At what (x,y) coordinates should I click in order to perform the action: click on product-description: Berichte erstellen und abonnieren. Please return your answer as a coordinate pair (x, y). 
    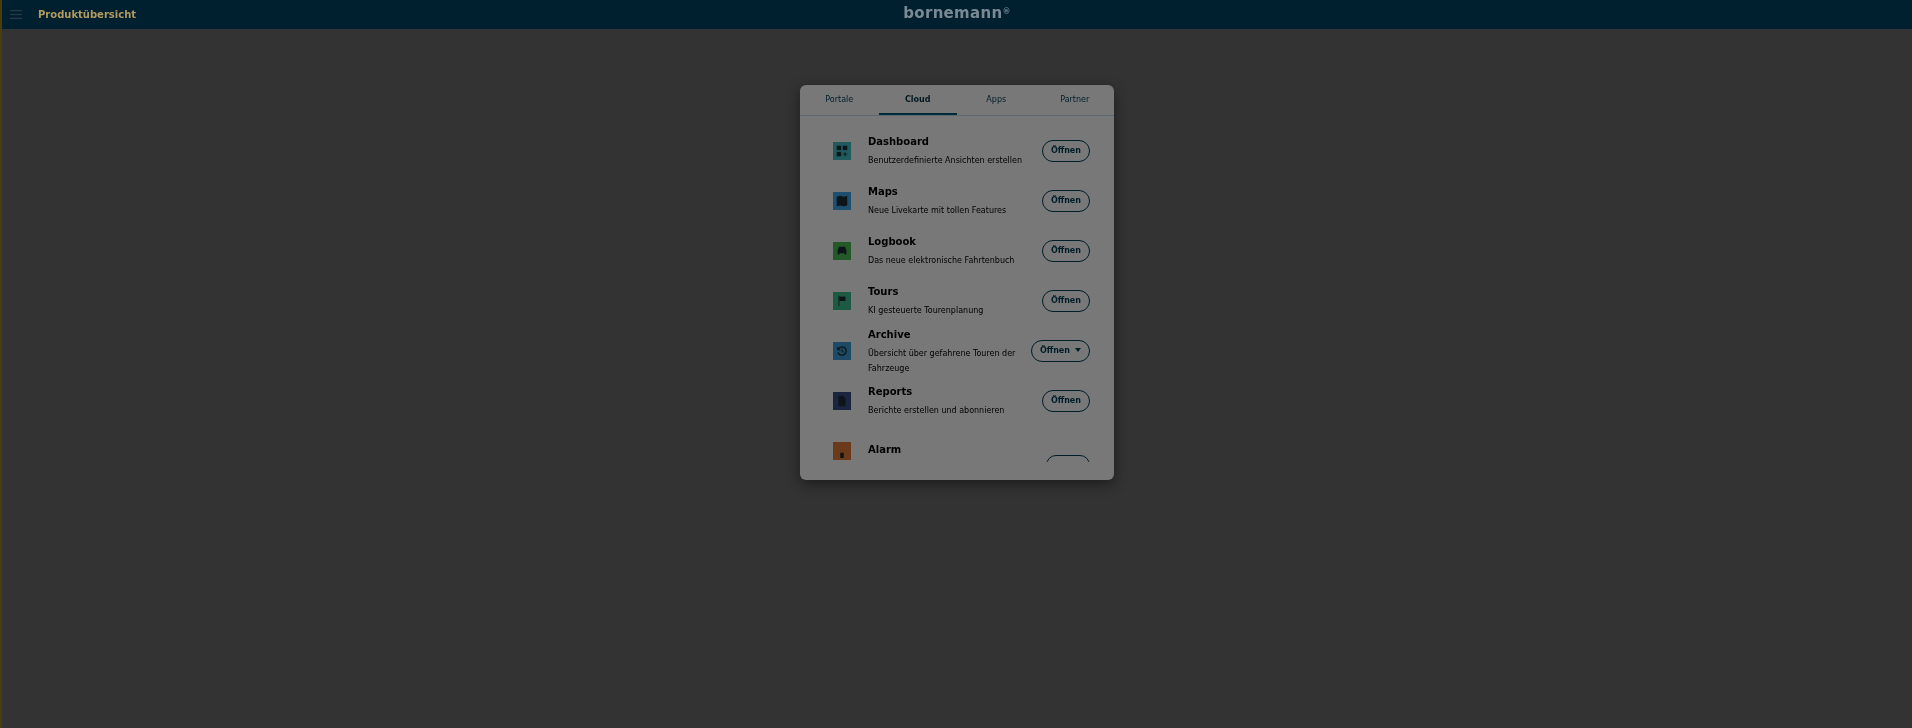
    Looking at the image, I should click on (937, 411).